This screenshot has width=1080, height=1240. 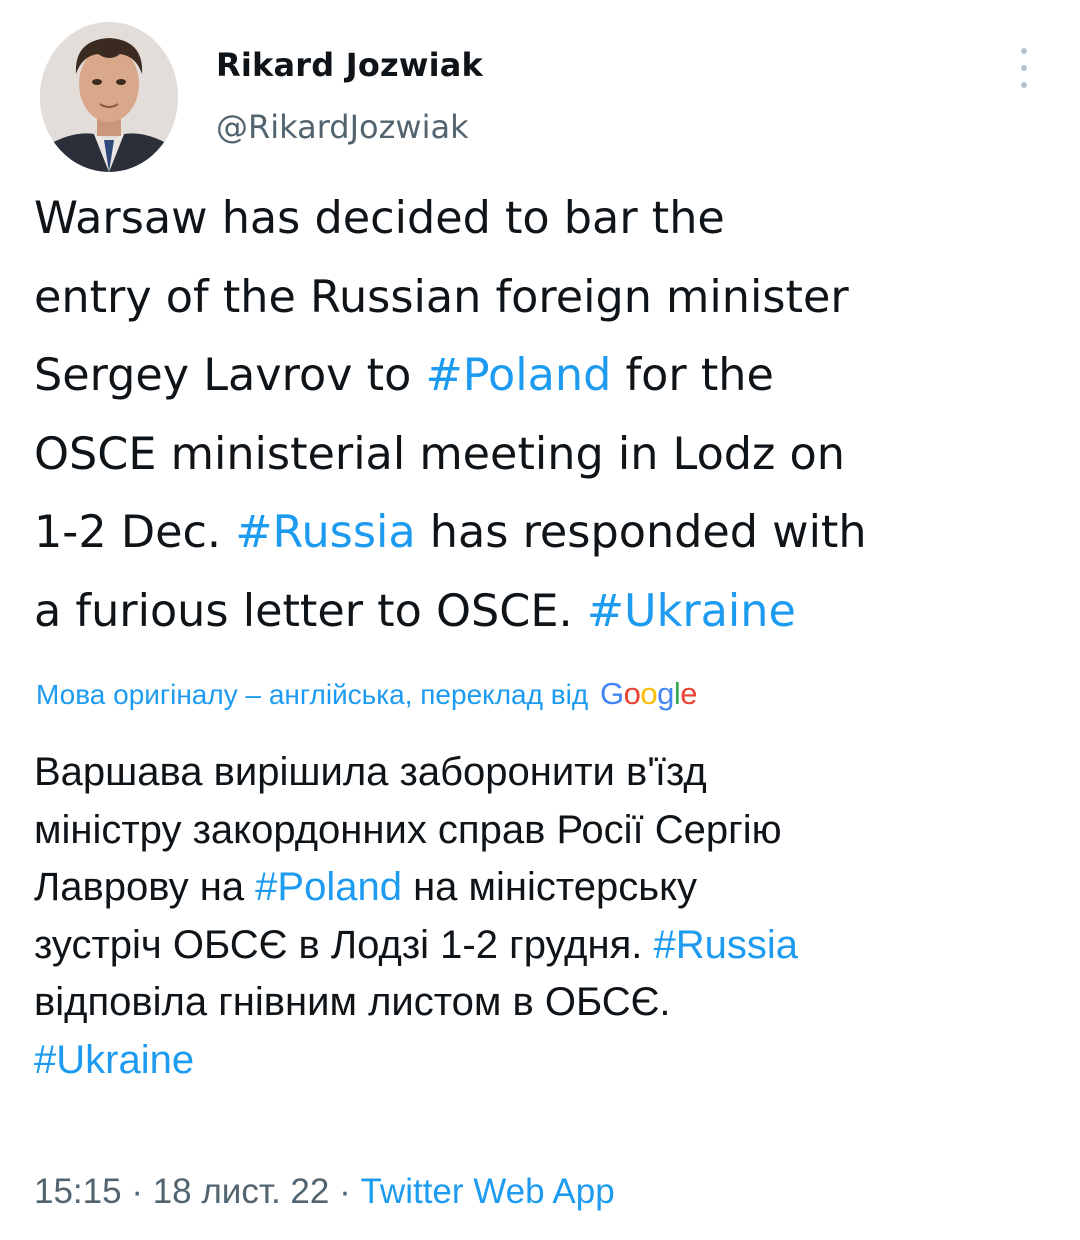 I want to click on translated-text-line: міністру закордонних справ Росії Сергію, so click(x=549, y=831).